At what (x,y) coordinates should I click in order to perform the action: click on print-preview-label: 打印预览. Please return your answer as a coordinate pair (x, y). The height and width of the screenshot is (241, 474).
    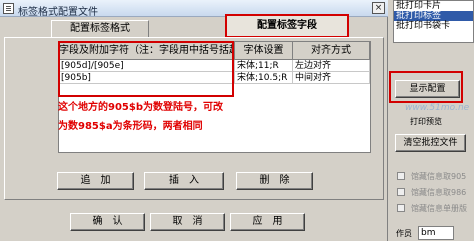
    Looking at the image, I should click on (426, 121).